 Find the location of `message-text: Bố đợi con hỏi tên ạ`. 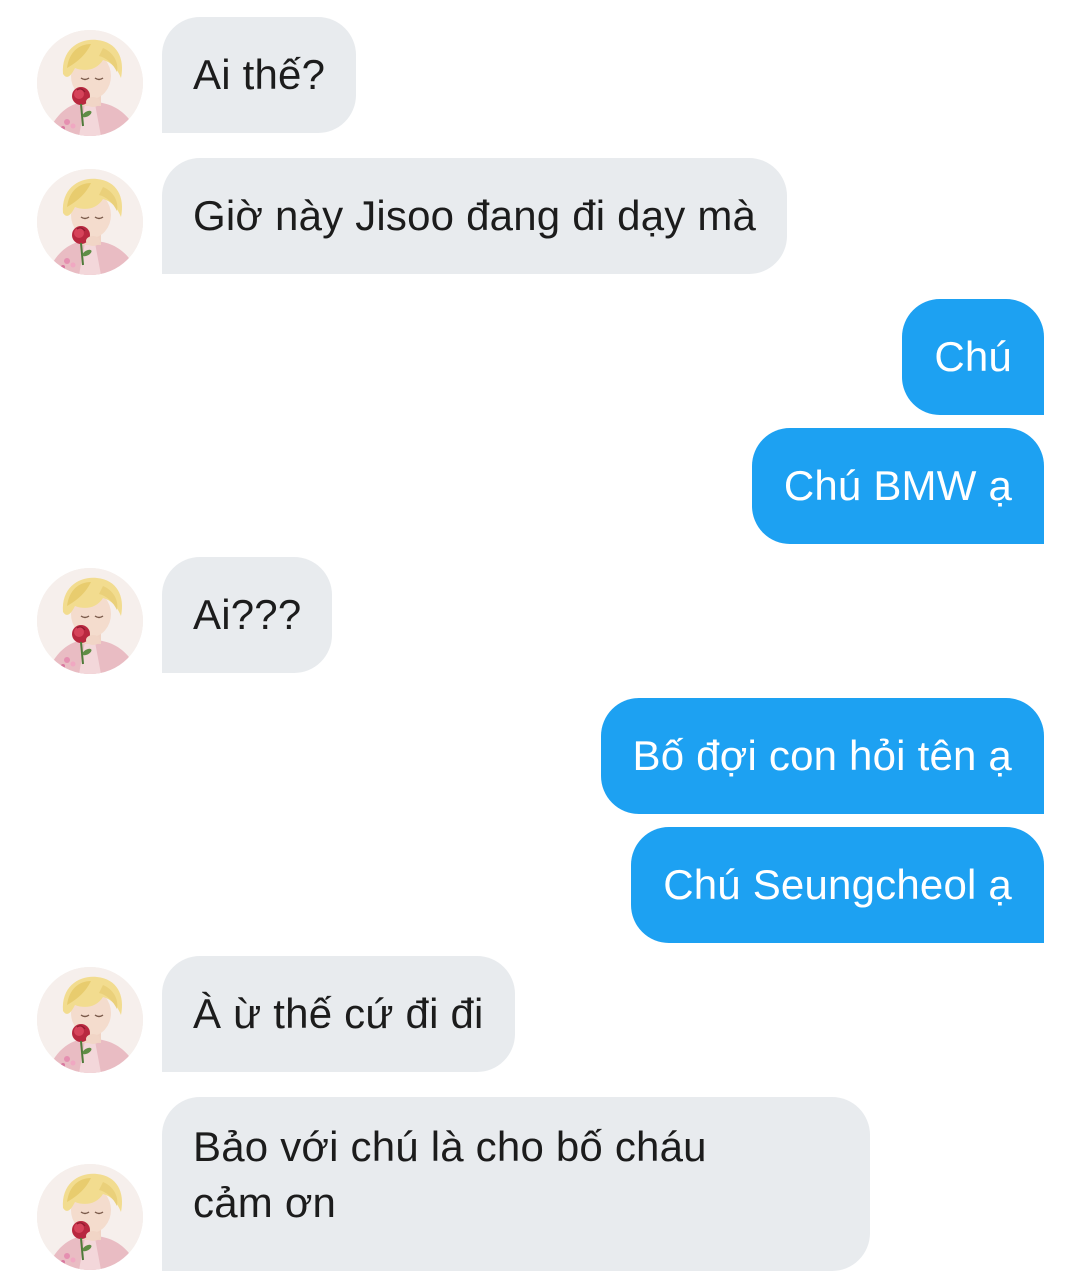

message-text: Bố đợi con hỏi tên ạ is located at coordinates (822, 755).